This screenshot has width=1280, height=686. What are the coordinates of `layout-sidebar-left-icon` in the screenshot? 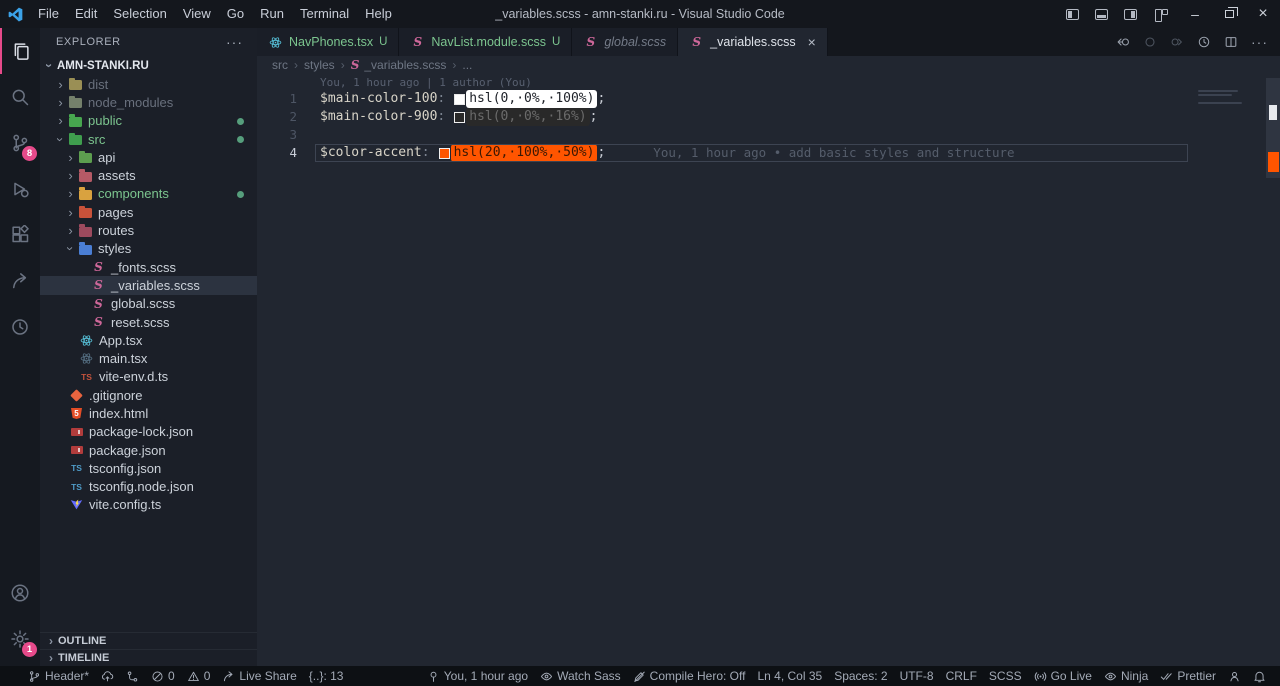 It's located at (1072, 14).